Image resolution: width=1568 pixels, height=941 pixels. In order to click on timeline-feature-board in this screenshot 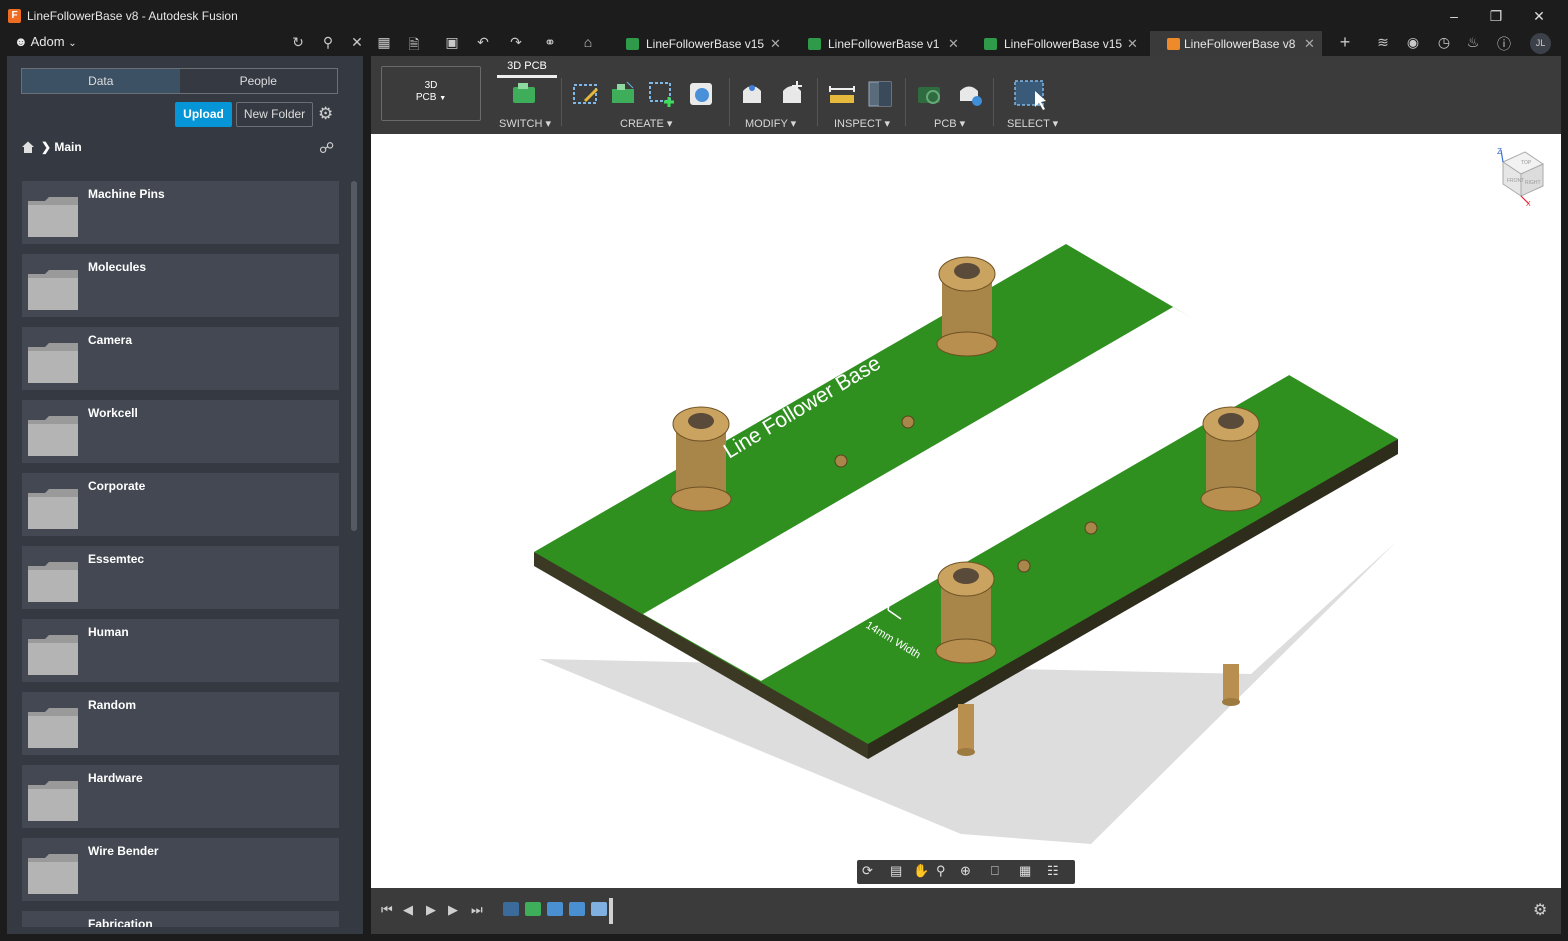, I will do `click(533, 909)`.